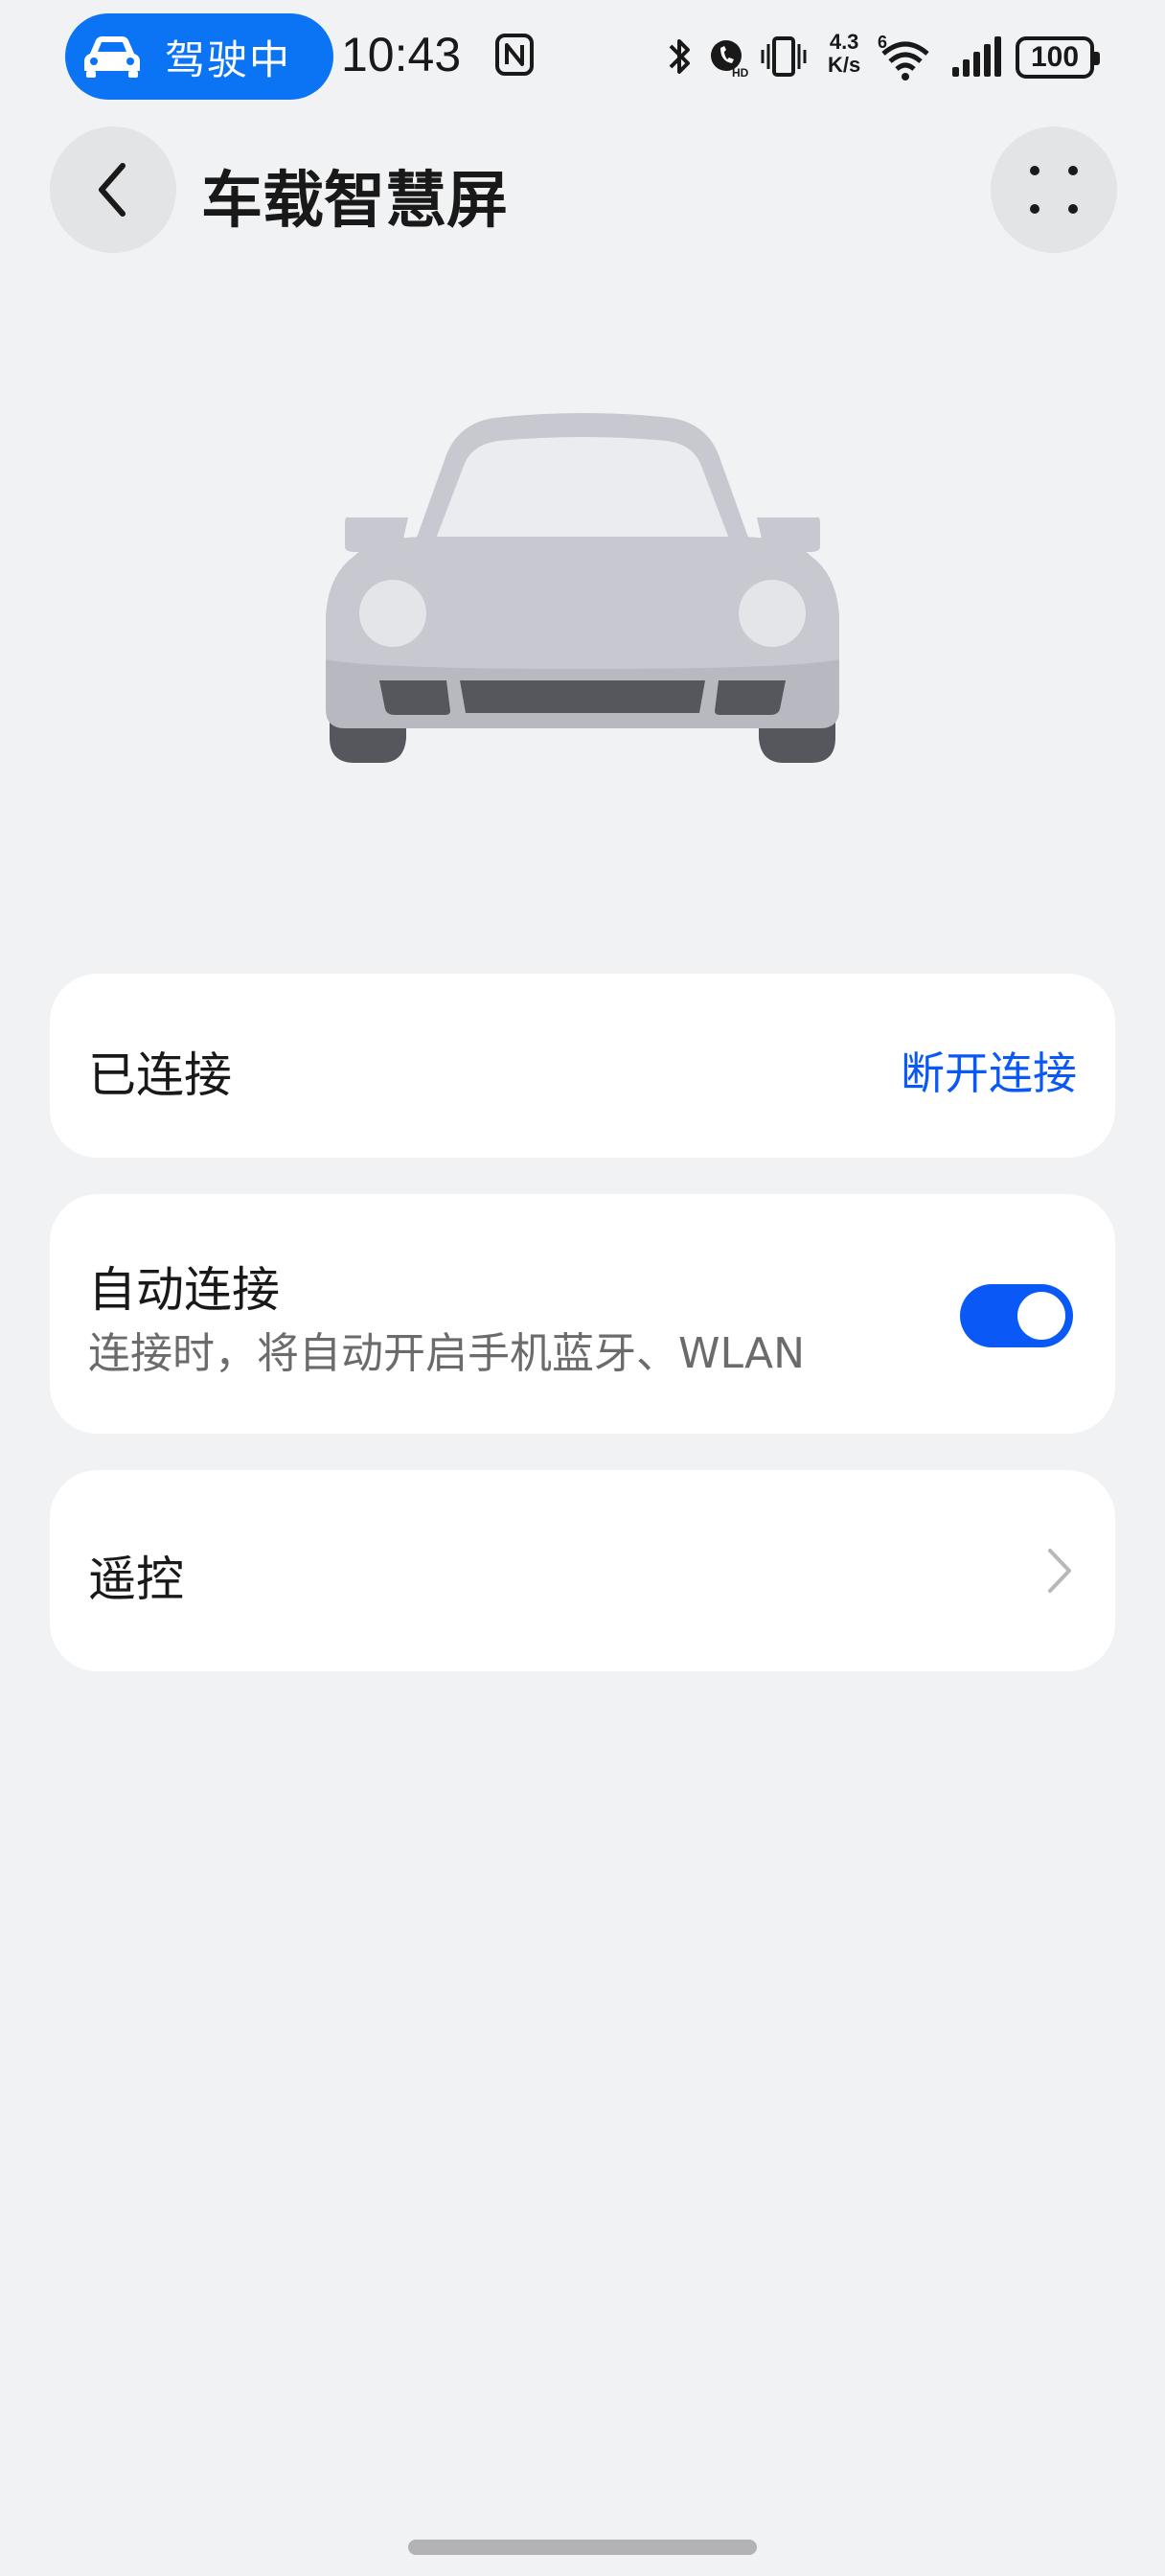 The width and height of the screenshot is (1165, 2576). I want to click on wifi-icon: 6, so click(904, 56).